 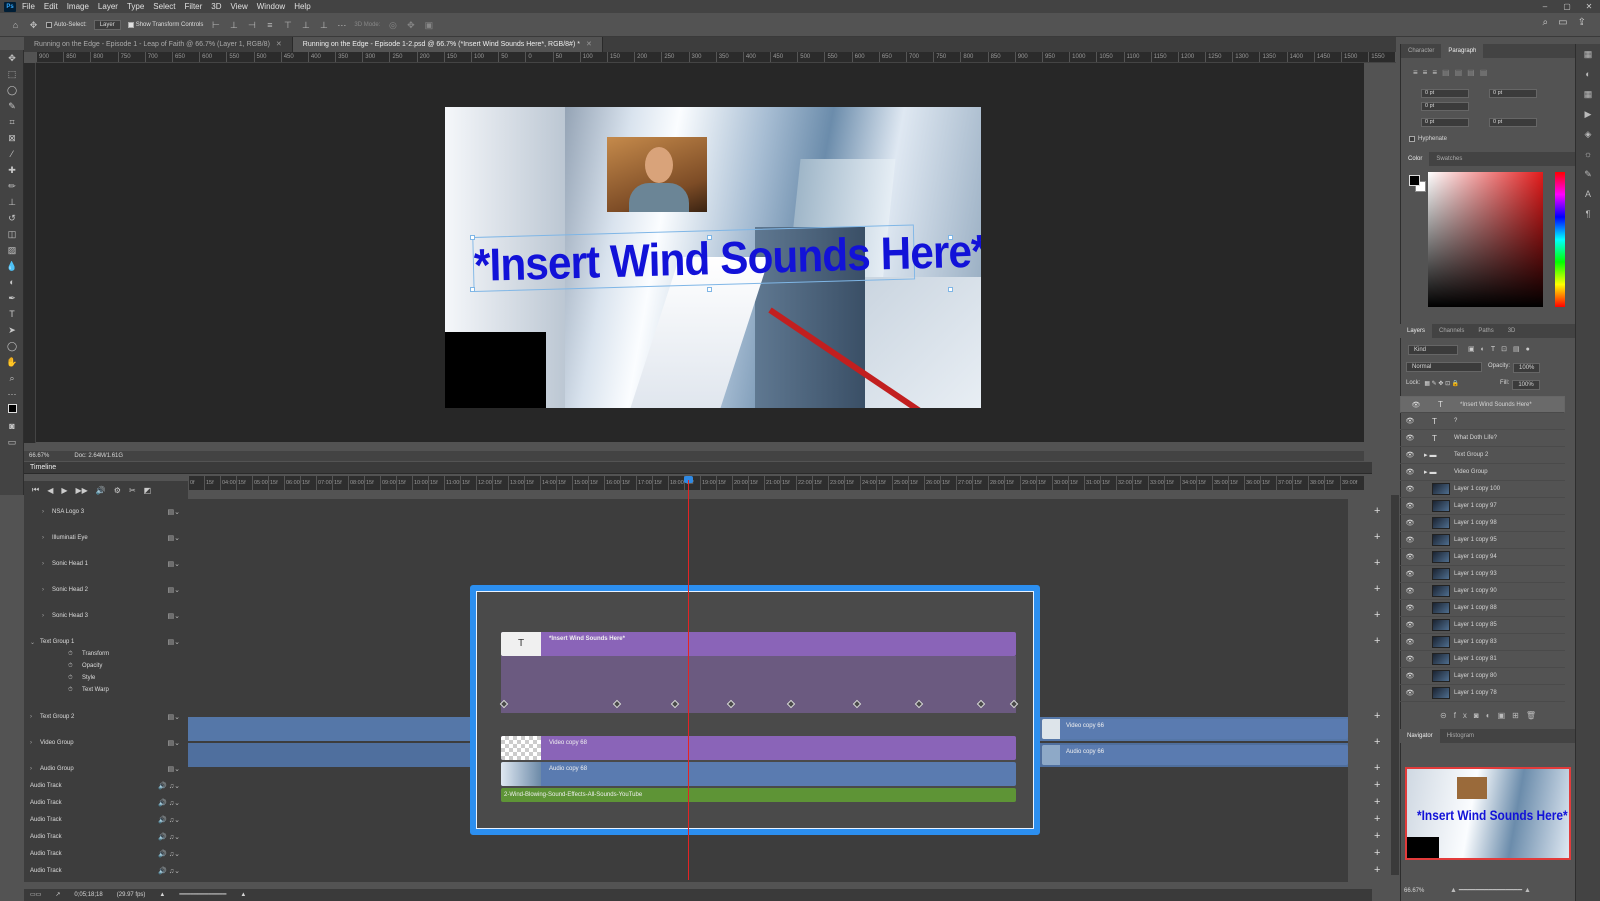 I want to click on next-frame-icon: ▶▶, so click(x=82, y=490).